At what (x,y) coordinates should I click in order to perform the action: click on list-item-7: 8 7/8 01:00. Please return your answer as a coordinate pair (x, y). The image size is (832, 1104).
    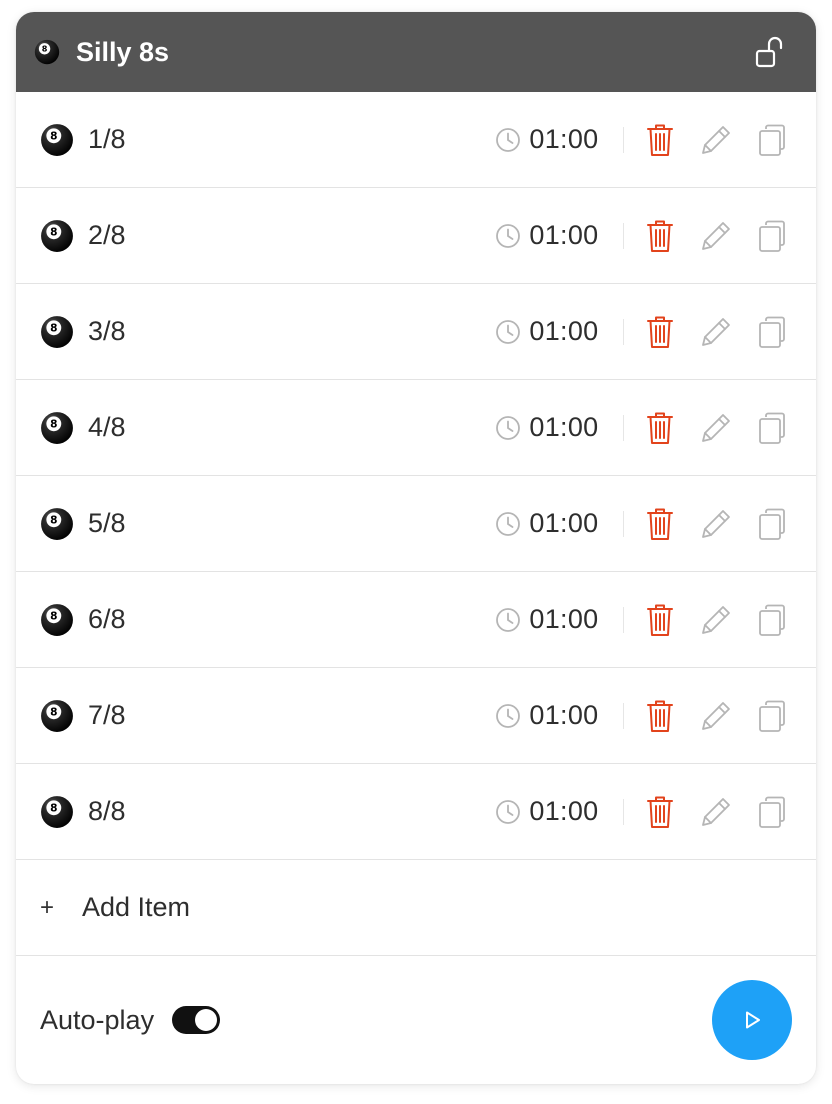
    Looking at the image, I should click on (416, 716).